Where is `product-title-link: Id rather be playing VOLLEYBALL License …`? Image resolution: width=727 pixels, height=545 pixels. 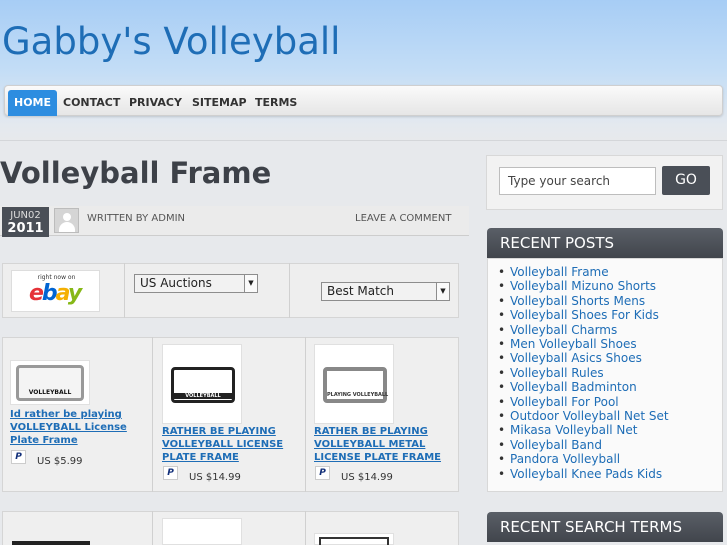 product-title-link: Id rather be playing VOLLEYBALL License … is located at coordinates (70, 427).